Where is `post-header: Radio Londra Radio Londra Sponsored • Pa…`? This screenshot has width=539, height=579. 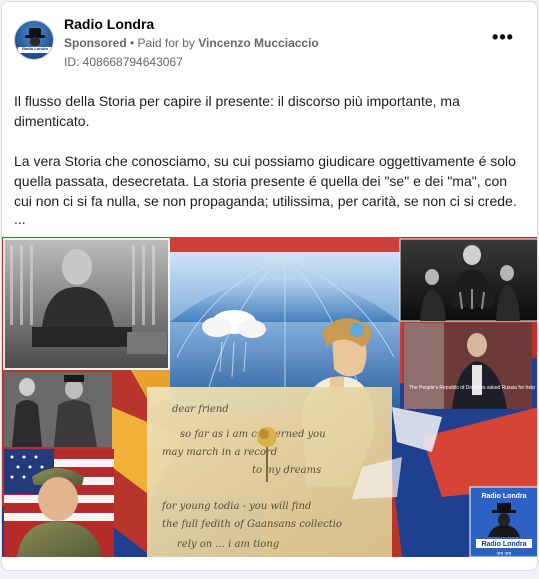 post-header: Radio Londra Radio Londra Sponsored • Pa… is located at coordinates (269, 44).